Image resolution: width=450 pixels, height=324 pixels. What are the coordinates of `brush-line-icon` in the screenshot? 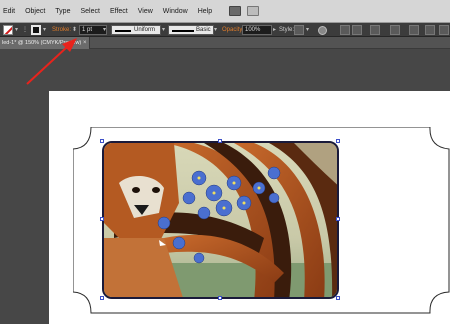 It's located at (183, 31).